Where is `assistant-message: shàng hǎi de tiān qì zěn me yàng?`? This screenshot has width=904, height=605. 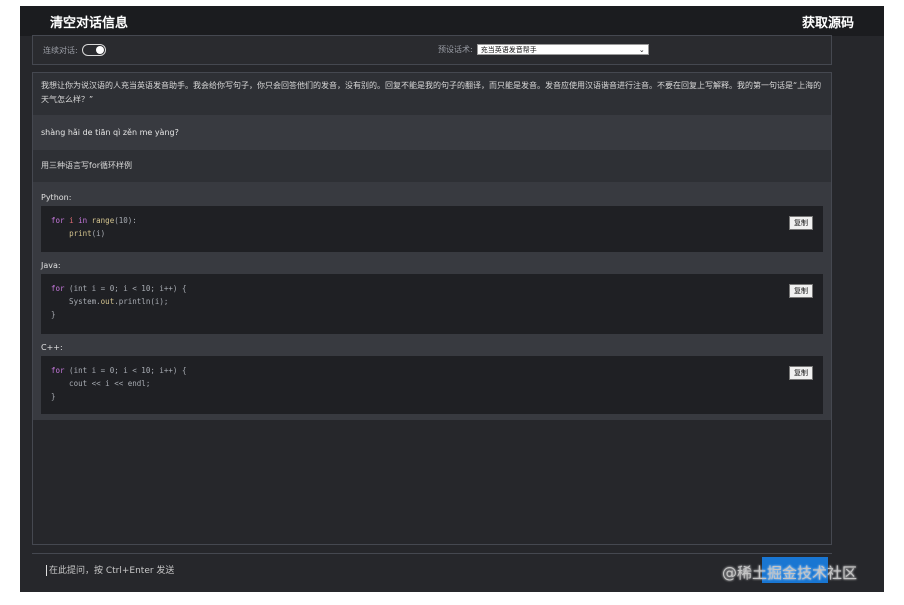 assistant-message: shàng hǎi de tiān qì zěn me yàng? is located at coordinates (432, 132).